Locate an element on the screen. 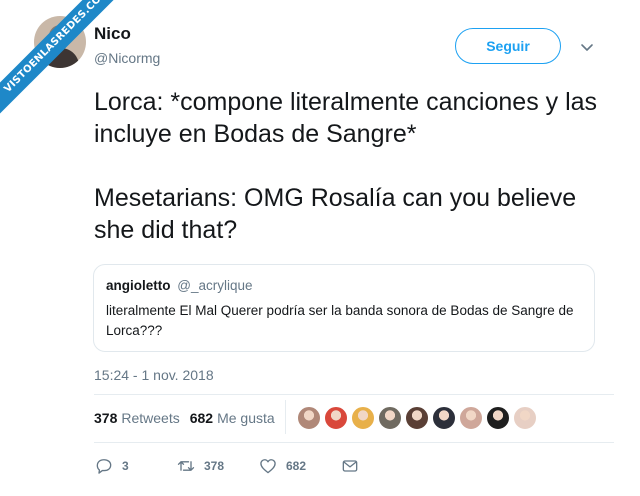  reply-count: 3 is located at coordinates (125, 466).